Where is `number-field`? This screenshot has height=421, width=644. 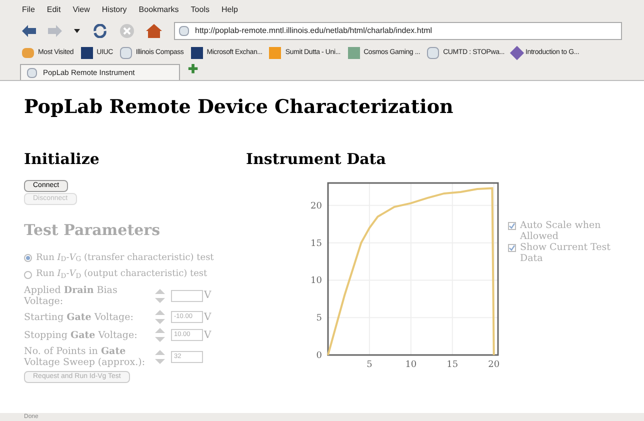 number-field is located at coordinates (187, 296).